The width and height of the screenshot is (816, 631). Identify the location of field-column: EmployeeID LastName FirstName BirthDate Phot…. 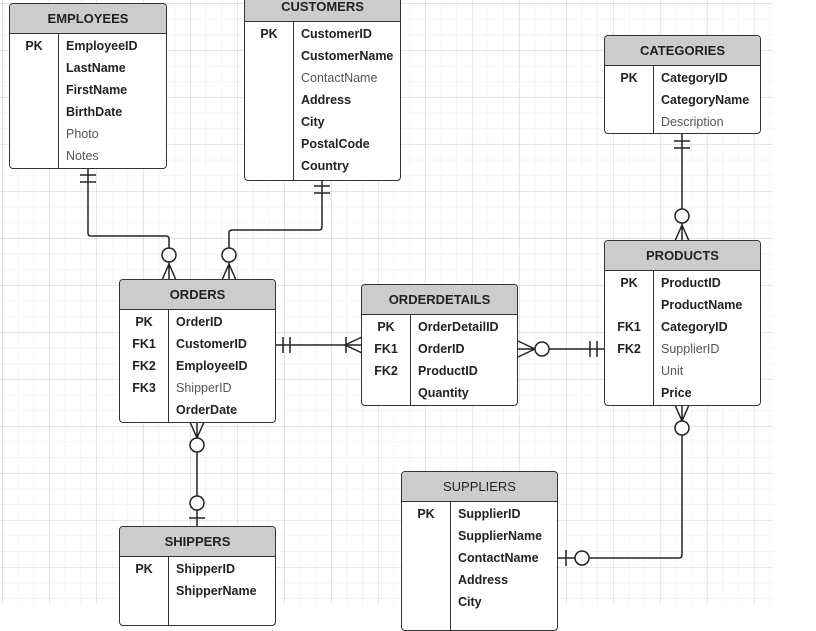
(98, 101).